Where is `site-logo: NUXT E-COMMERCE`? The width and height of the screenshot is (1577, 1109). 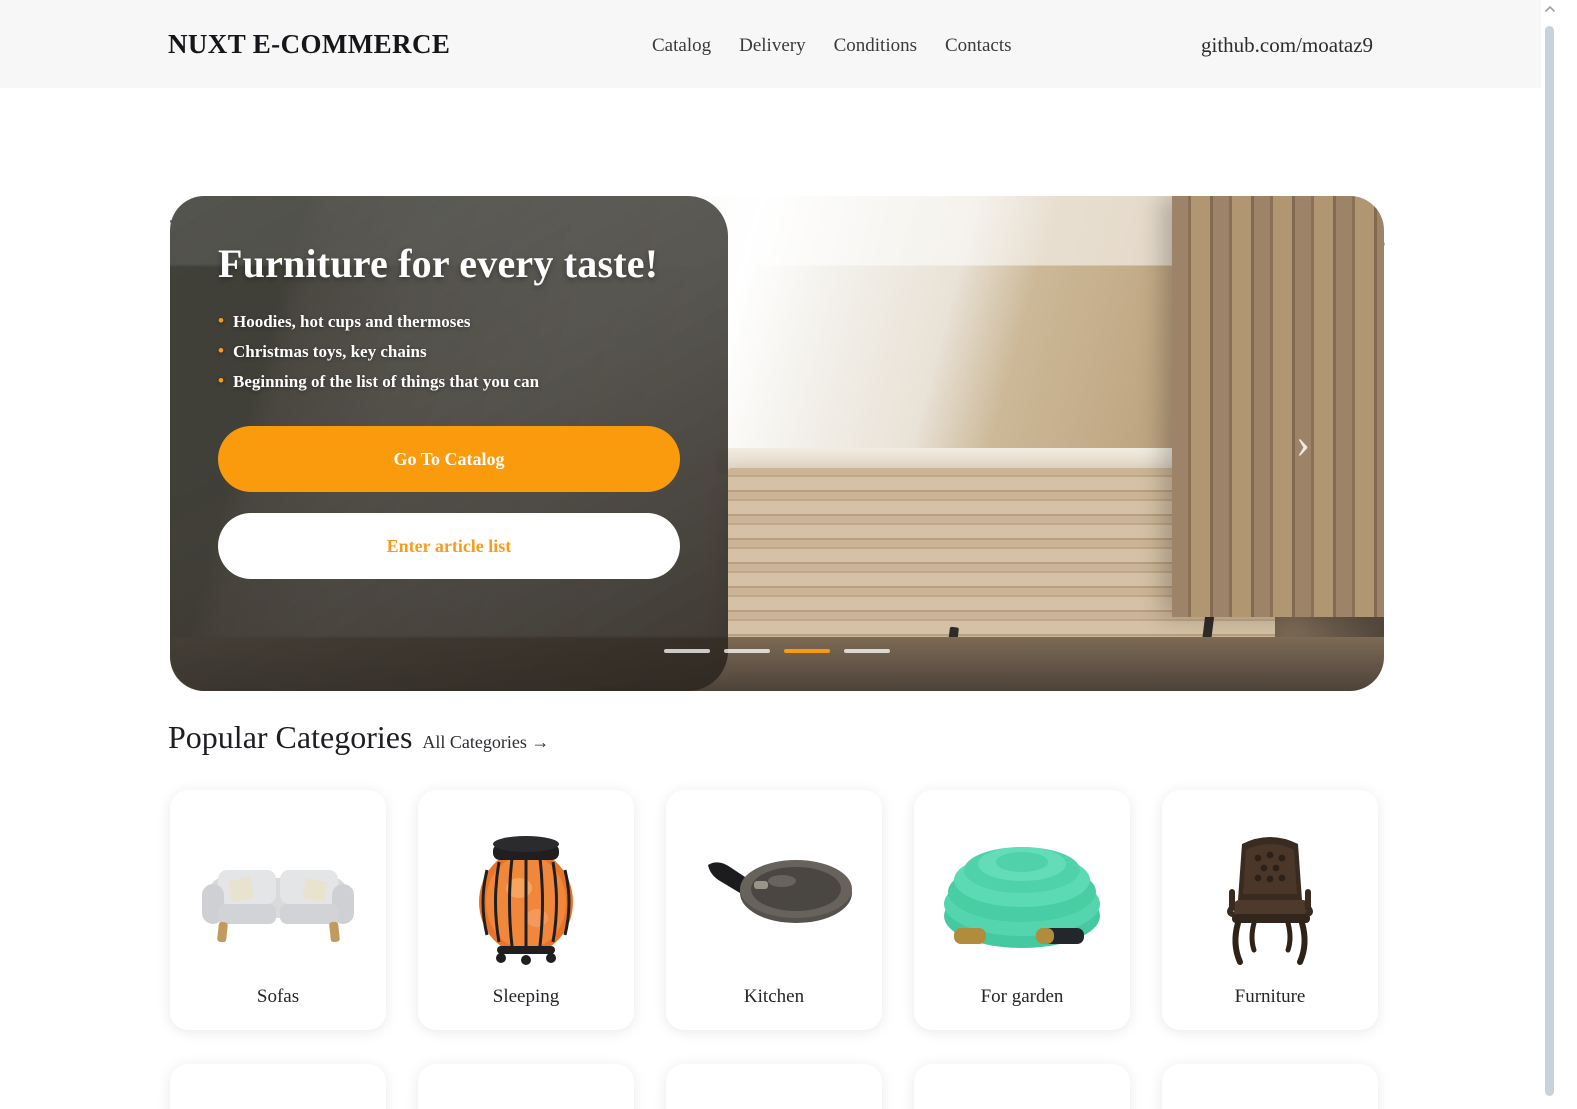 site-logo: NUXT E-COMMERCE is located at coordinates (309, 44).